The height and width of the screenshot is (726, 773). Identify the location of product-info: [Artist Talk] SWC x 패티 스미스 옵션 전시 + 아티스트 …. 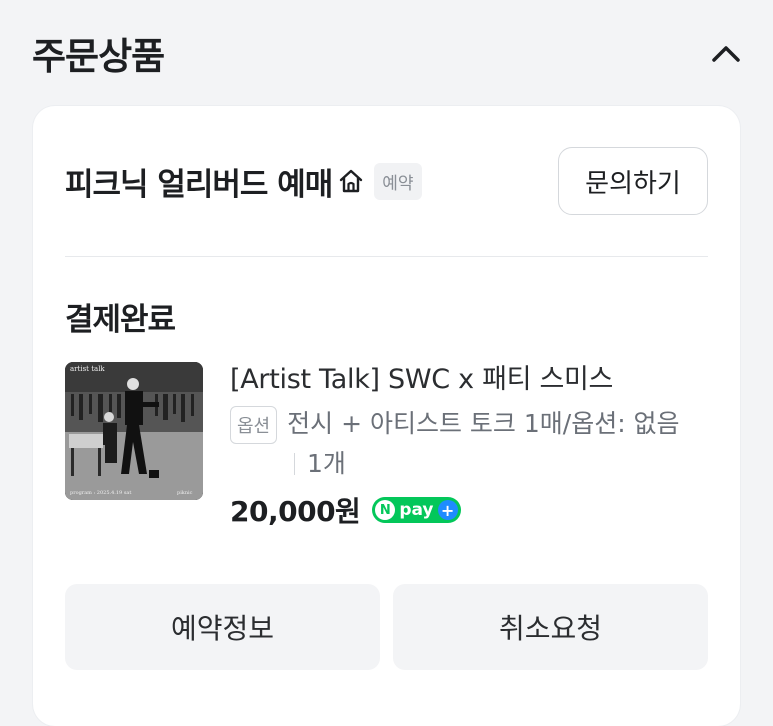
(470, 444).